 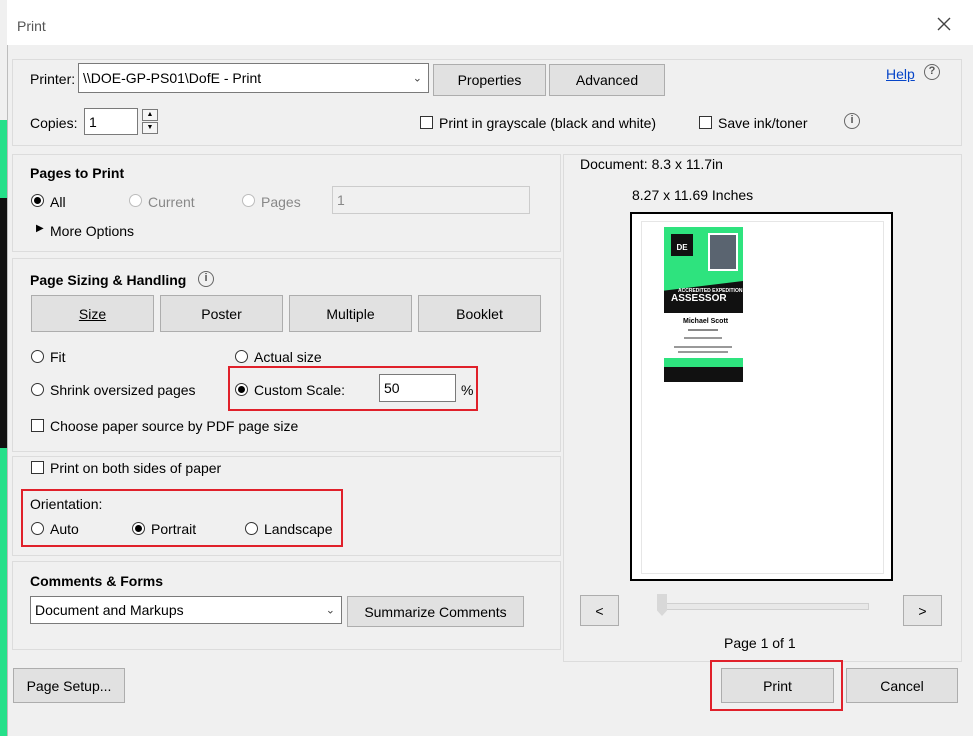 I want to click on pages-range-label: Pages, so click(x=281, y=202).